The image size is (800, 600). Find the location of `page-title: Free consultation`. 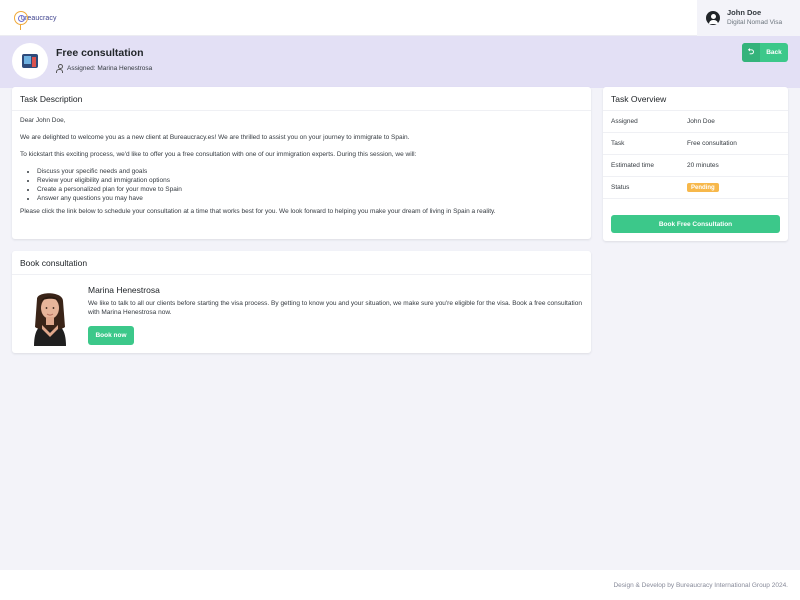

page-title: Free consultation is located at coordinates (100, 53).